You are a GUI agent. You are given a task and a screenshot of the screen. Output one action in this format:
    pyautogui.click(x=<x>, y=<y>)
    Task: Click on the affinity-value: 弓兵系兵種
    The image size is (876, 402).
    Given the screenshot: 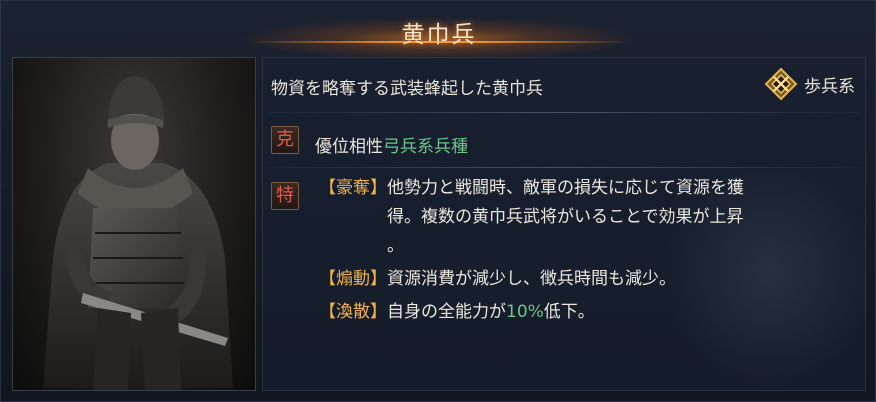 What is the action you would take?
    pyautogui.click(x=425, y=147)
    